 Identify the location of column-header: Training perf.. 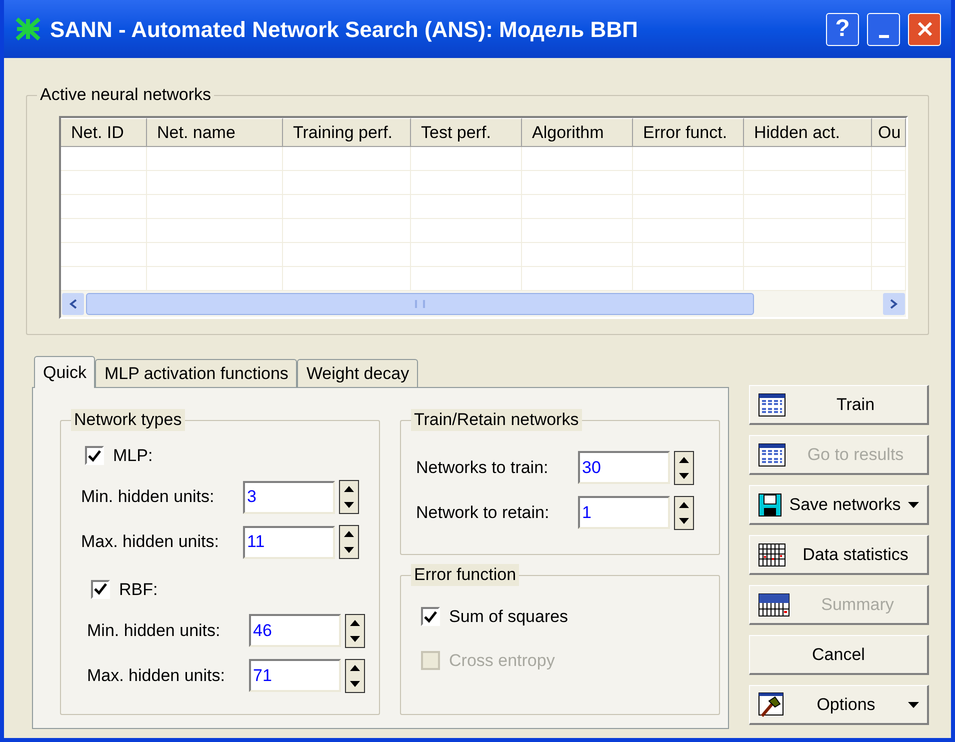
(347, 132).